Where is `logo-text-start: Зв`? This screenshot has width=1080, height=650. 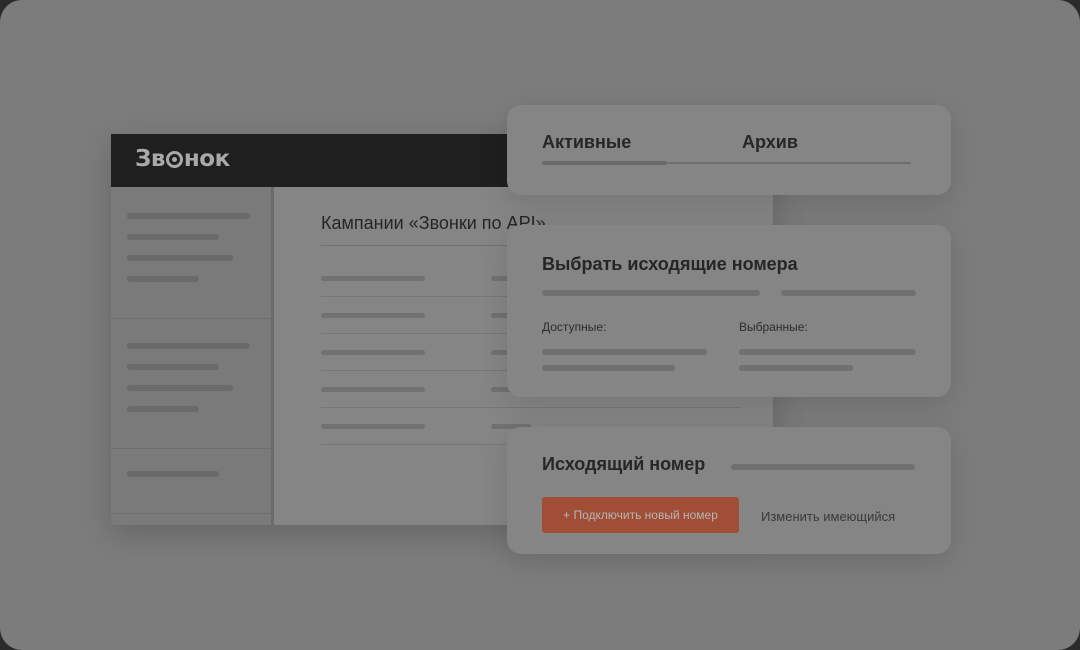
logo-text-start: Зв is located at coordinates (150, 159).